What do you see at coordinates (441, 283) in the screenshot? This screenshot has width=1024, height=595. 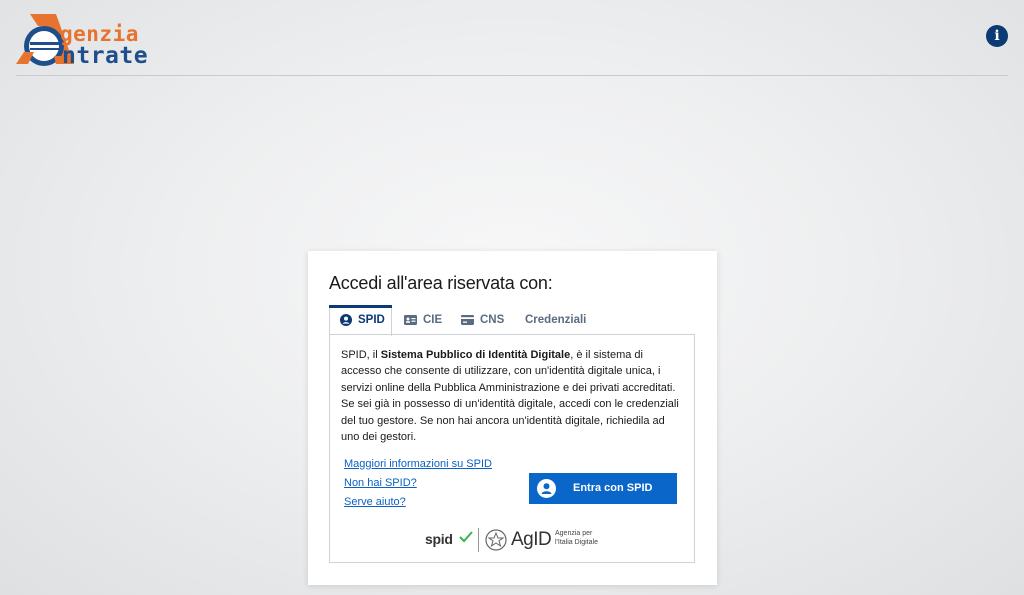 I see `login-title: Accedi all'area riservata con:` at bounding box center [441, 283].